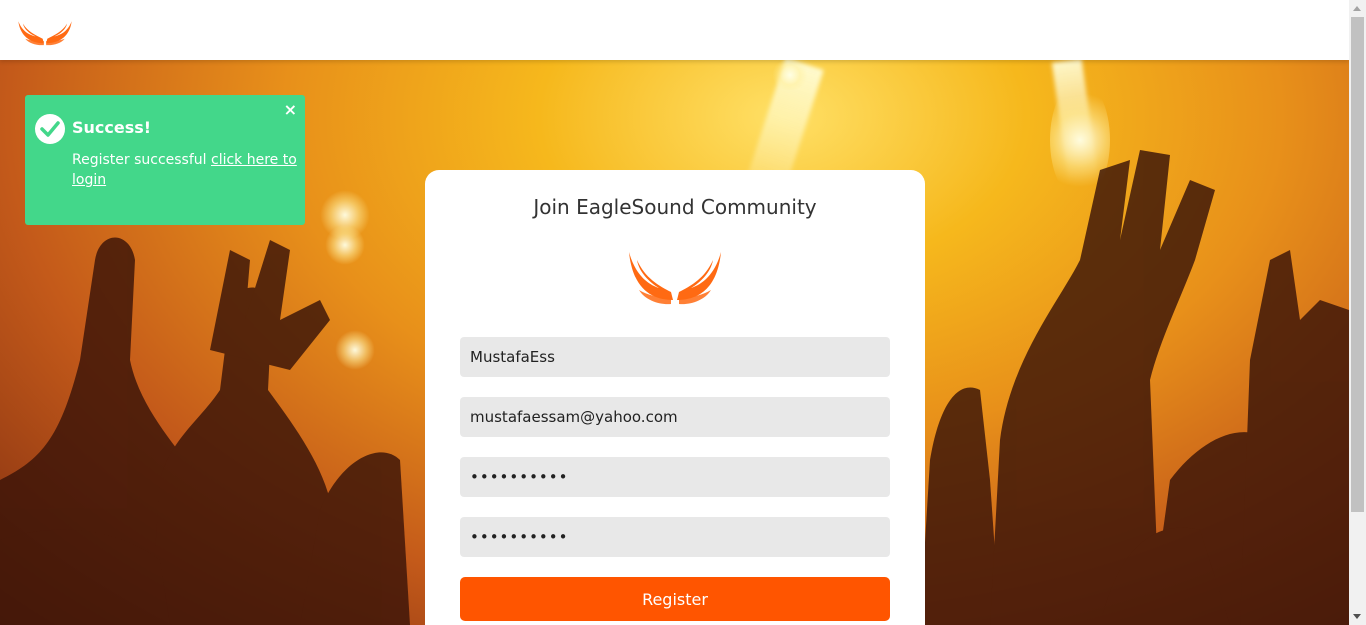 The width and height of the screenshot is (1366, 625). What do you see at coordinates (675, 207) in the screenshot?
I see `form-title: Join EagleSound Community` at bounding box center [675, 207].